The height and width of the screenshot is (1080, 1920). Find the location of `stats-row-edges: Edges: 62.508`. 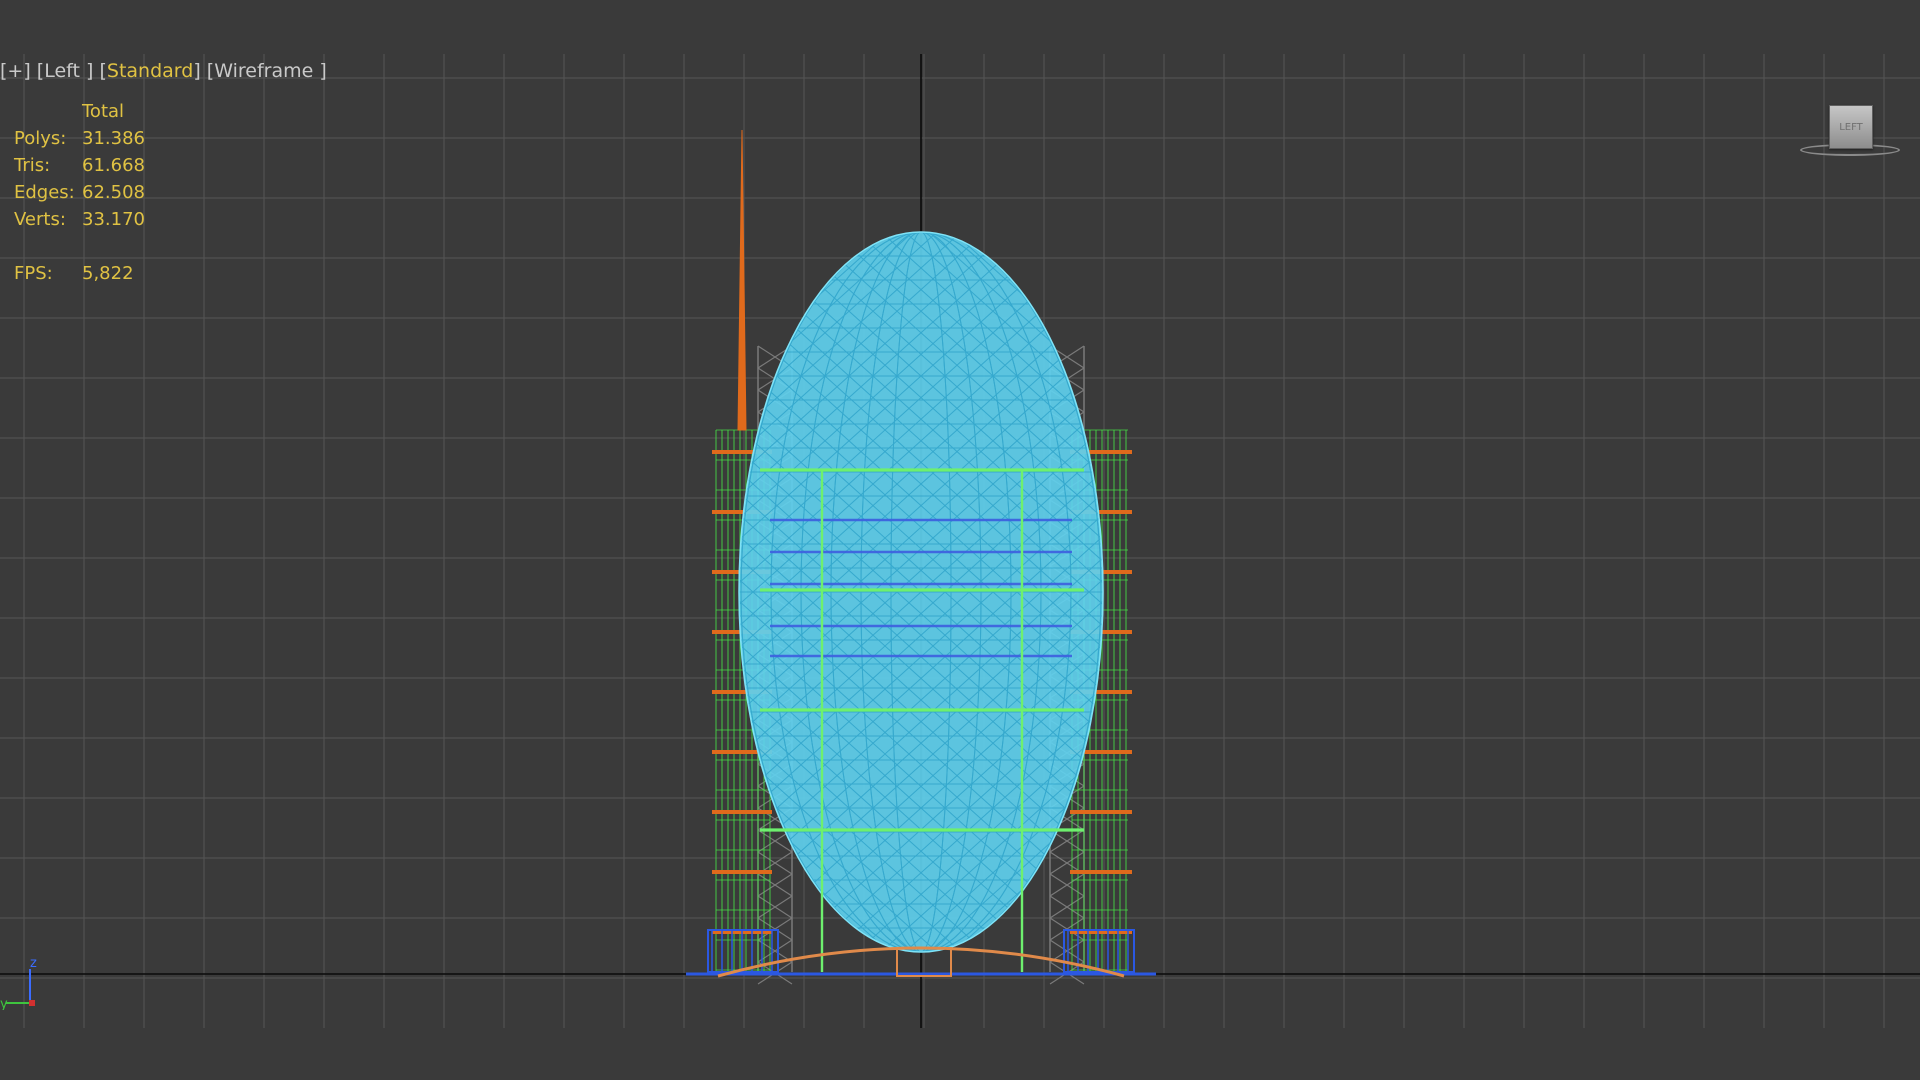

stats-row-edges: Edges: 62.508 is located at coordinates (79, 192).